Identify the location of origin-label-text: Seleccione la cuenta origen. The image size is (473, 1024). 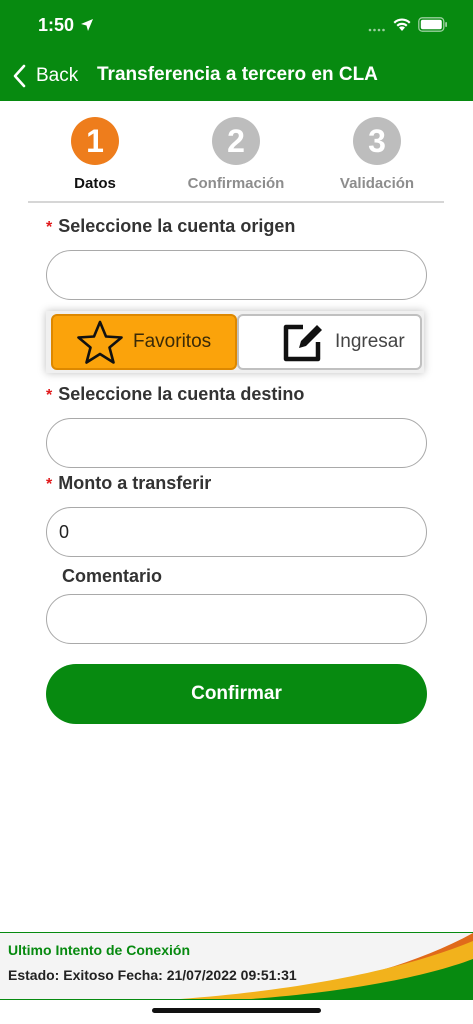
(177, 226).